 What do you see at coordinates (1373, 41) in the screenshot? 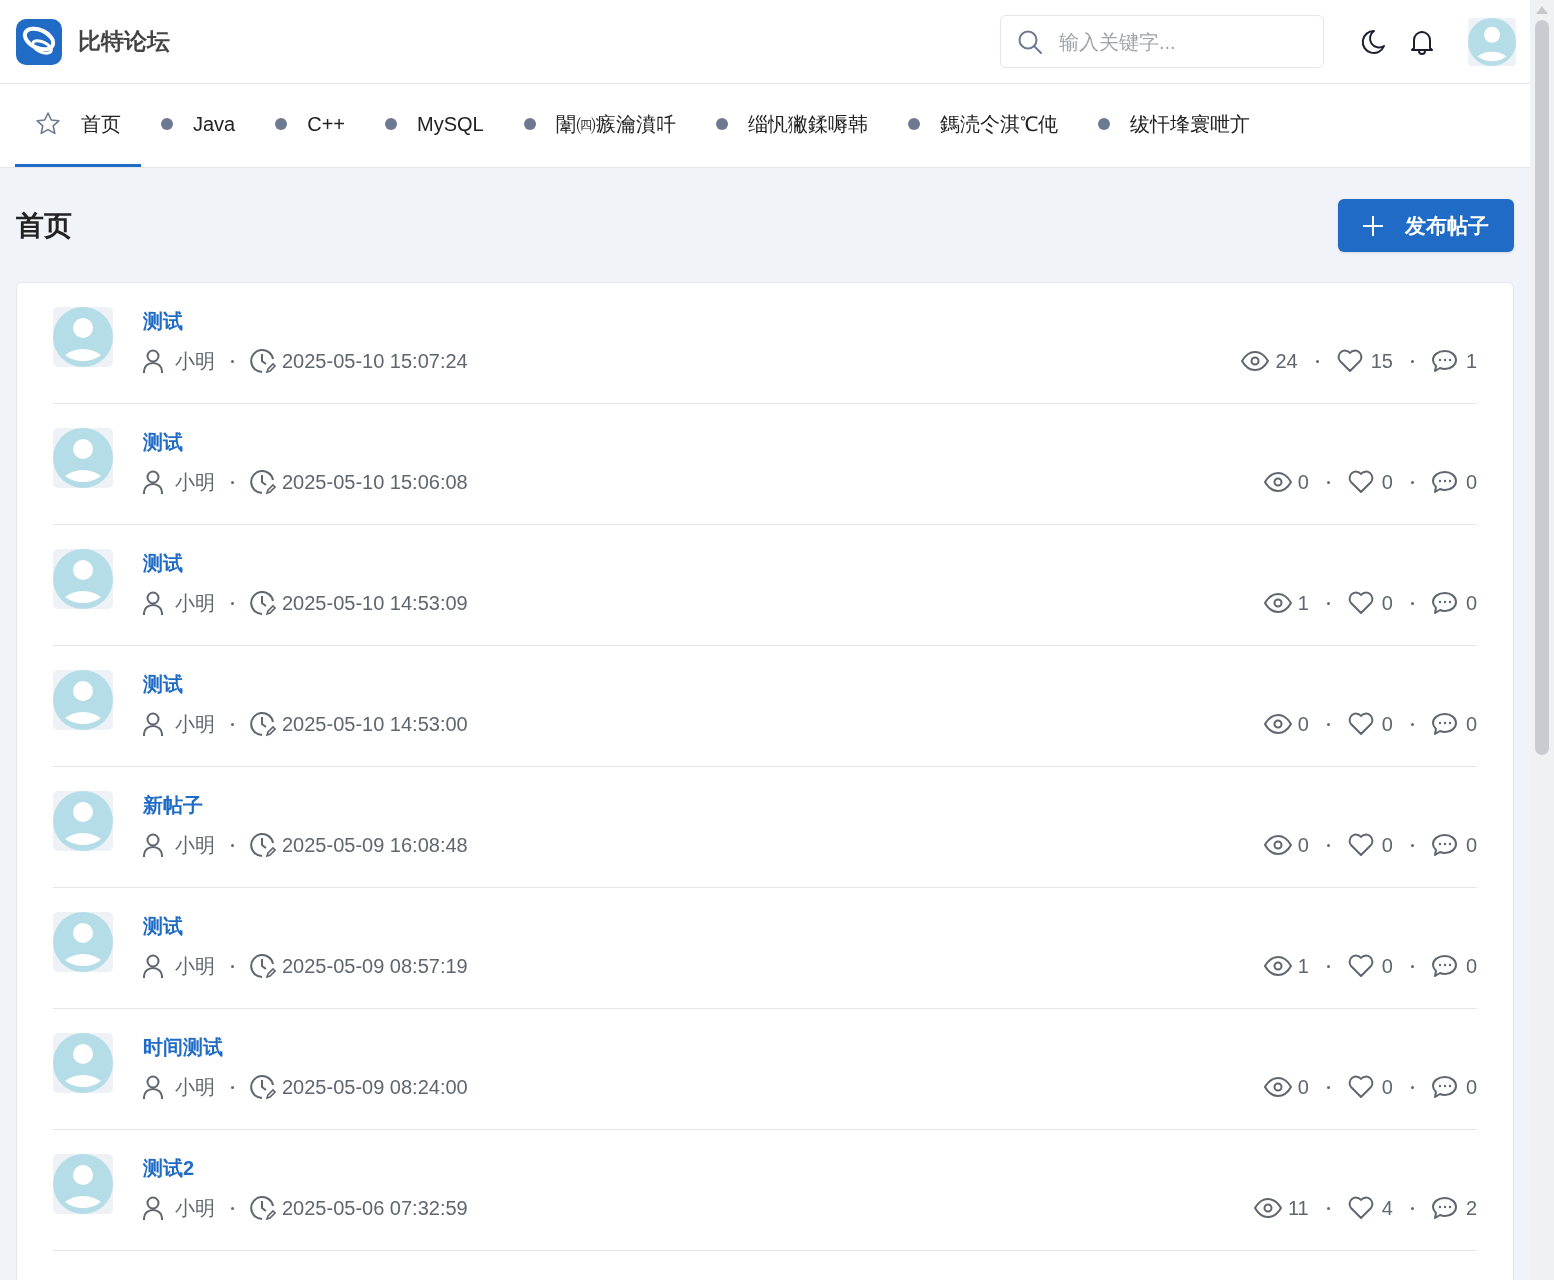
I see `moon-icon` at bounding box center [1373, 41].